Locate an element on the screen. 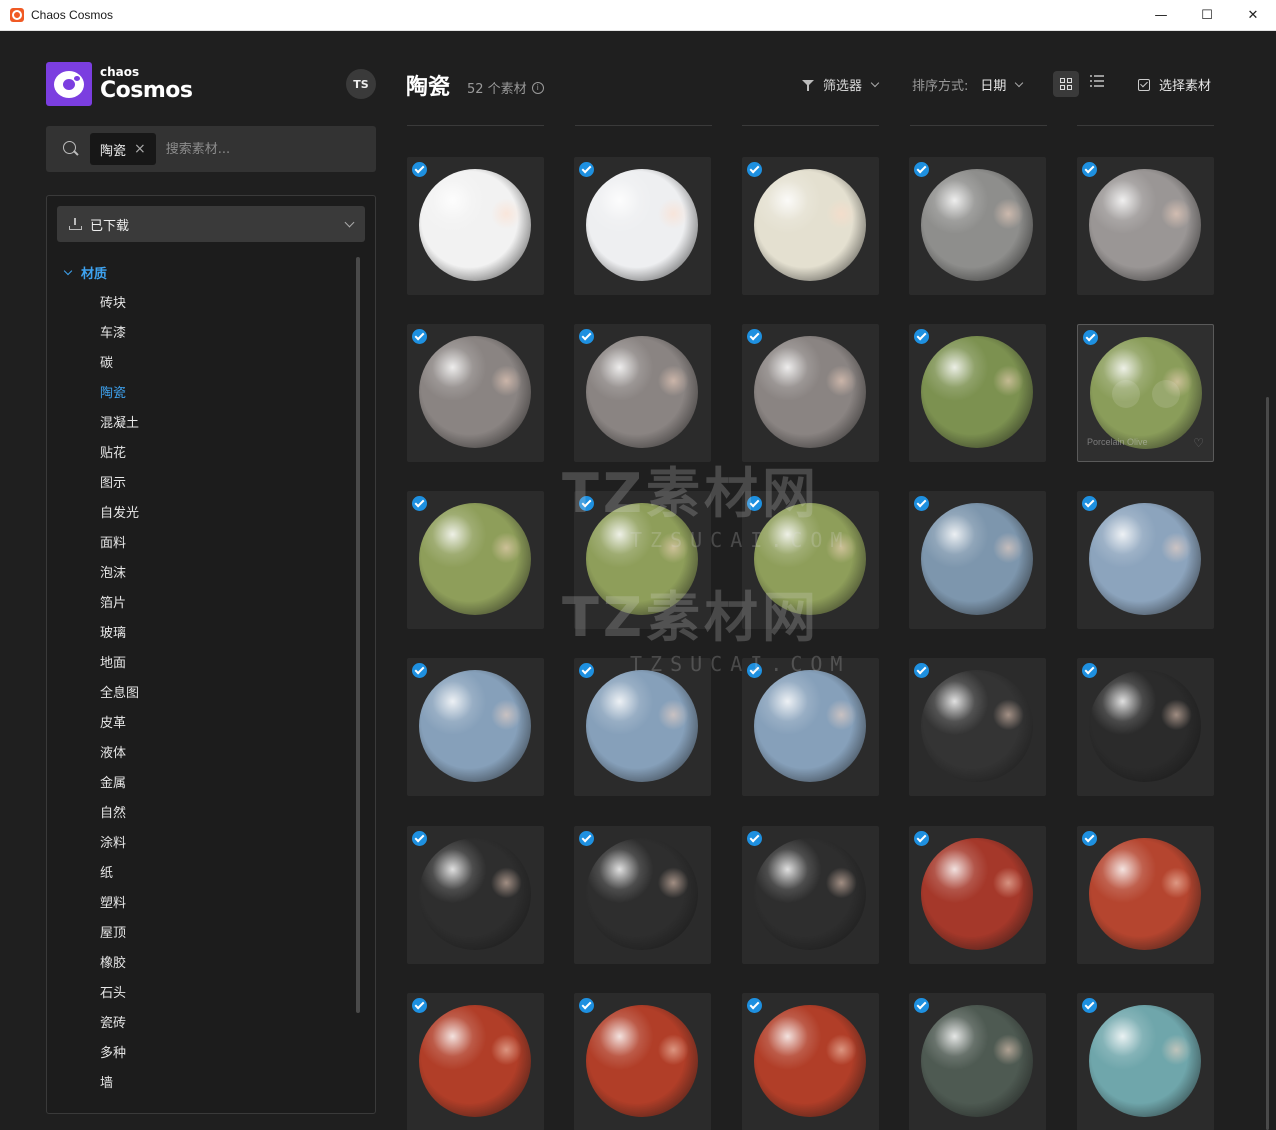 The height and width of the screenshot is (1130, 1276). minimize-button: — is located at coordinates (1161, 15).